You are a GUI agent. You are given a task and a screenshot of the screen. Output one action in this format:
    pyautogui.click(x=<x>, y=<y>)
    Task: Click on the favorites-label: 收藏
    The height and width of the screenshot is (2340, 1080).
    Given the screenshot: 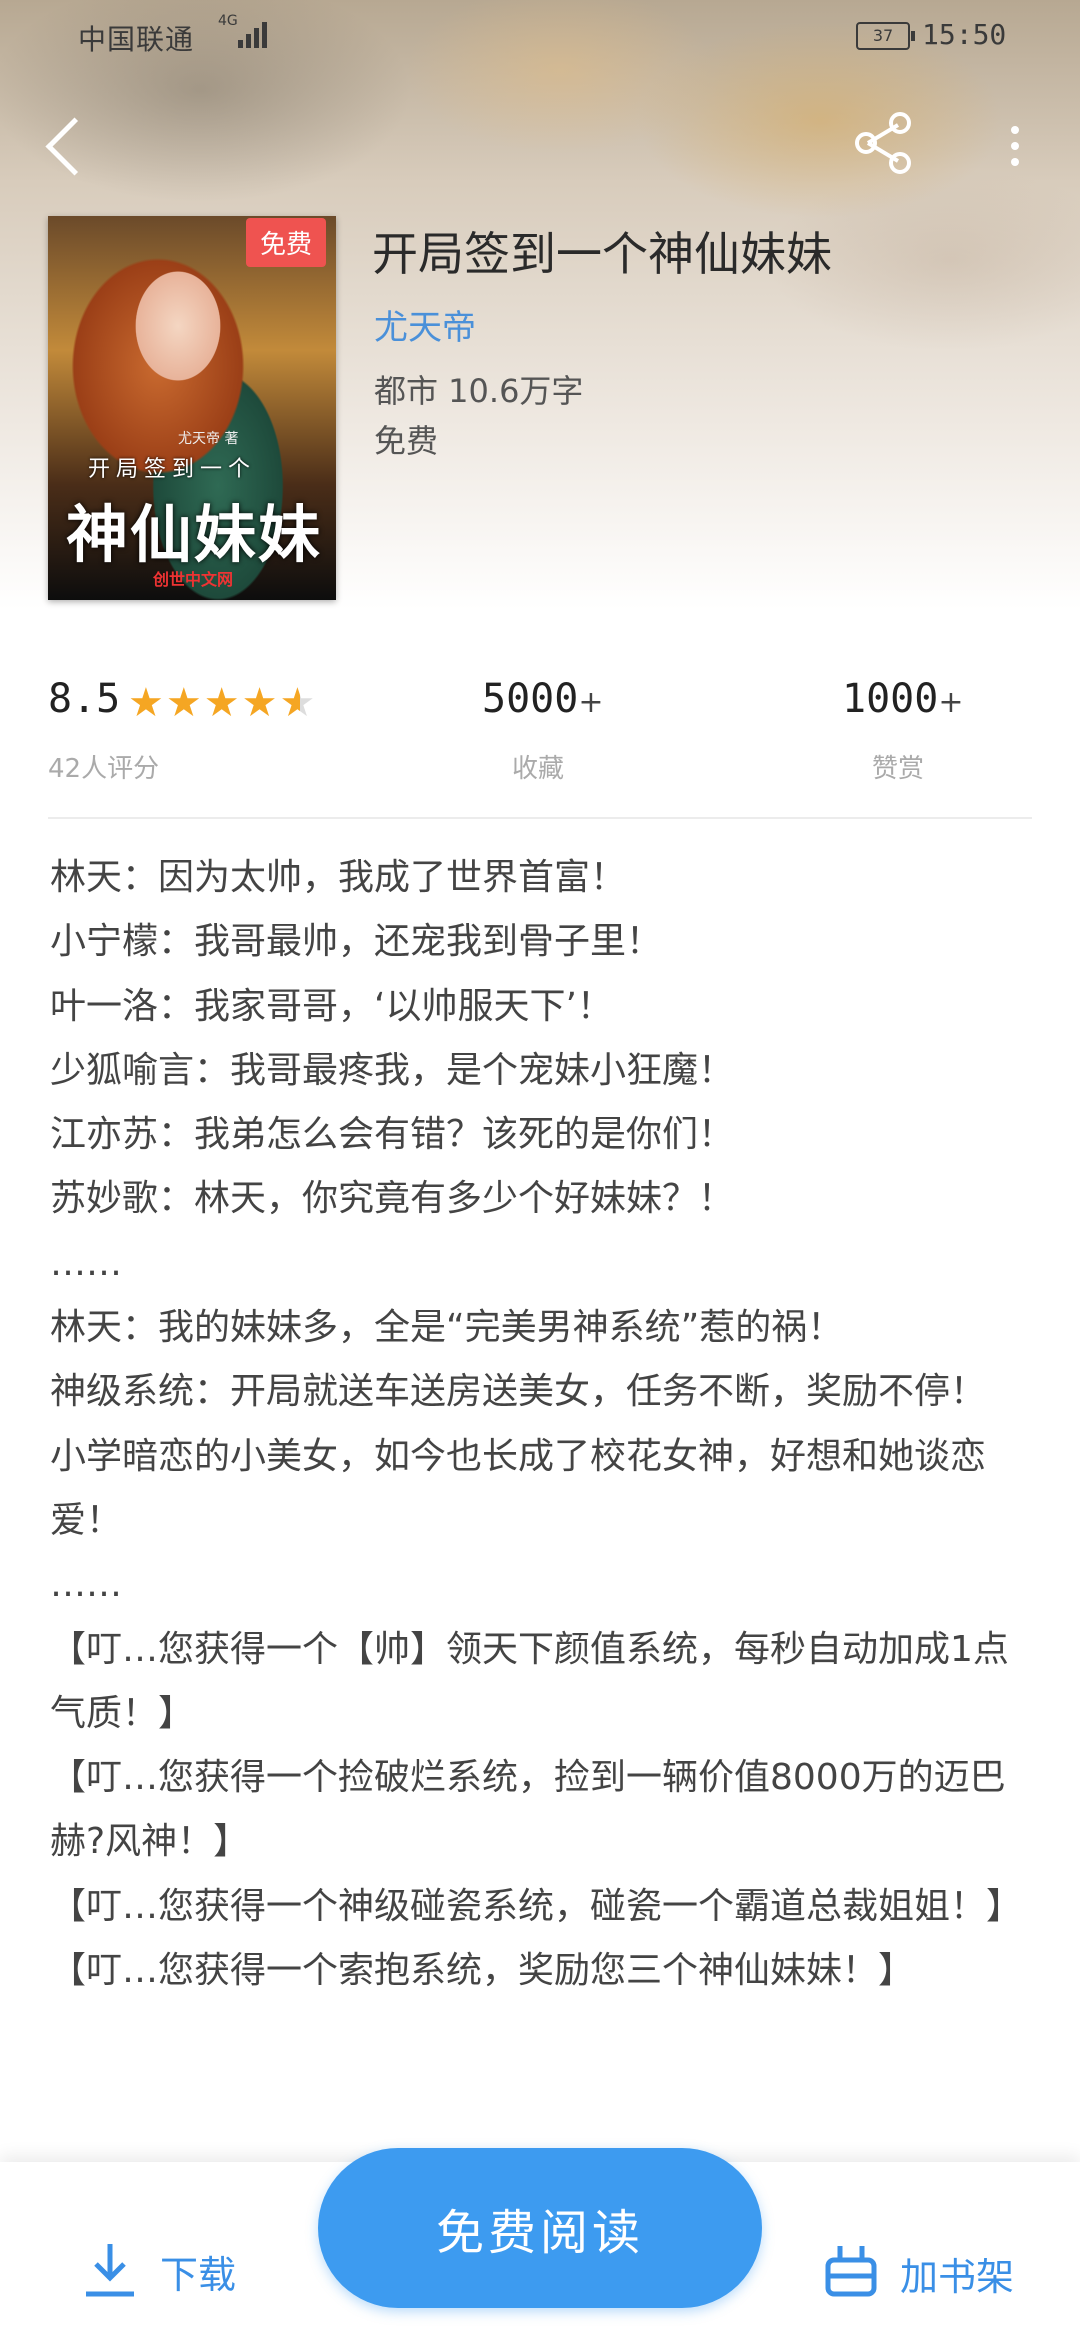 What is the action you would take?
    pyautogui.click(x=538, y=769)
    